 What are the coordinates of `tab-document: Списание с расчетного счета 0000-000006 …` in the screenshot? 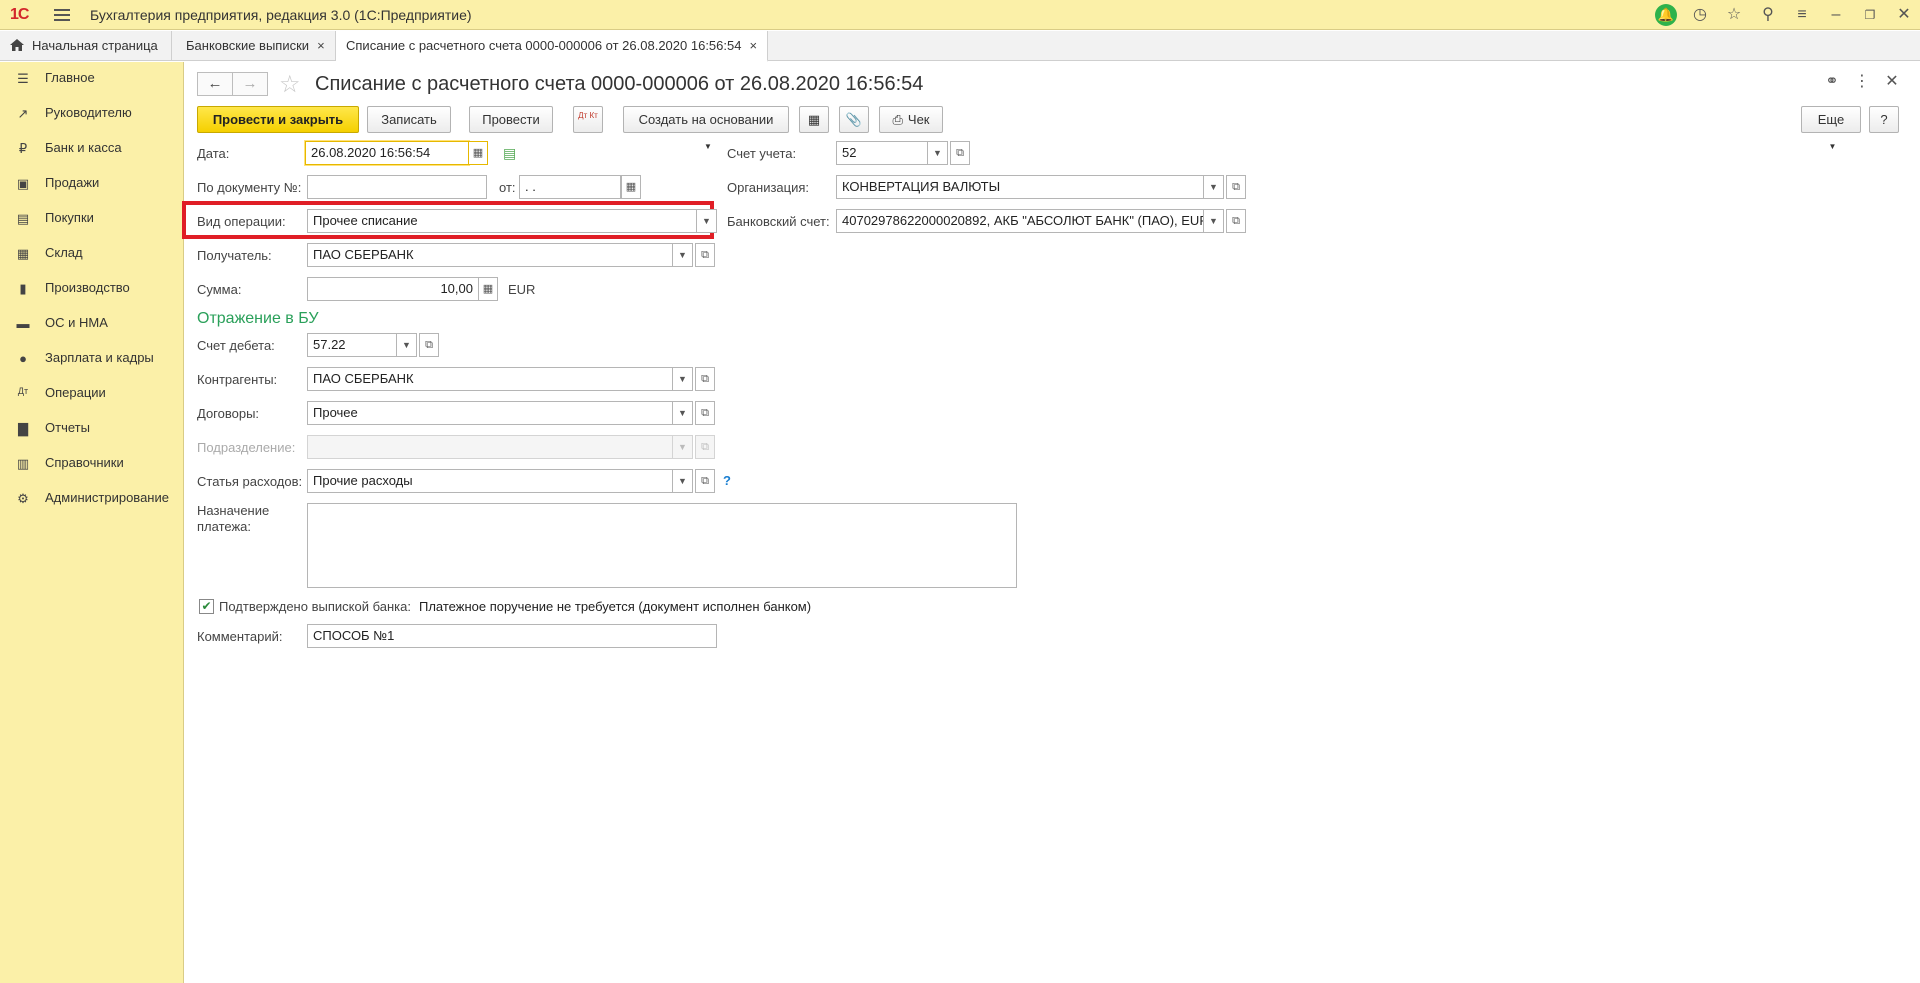 It's located at (552, 46).